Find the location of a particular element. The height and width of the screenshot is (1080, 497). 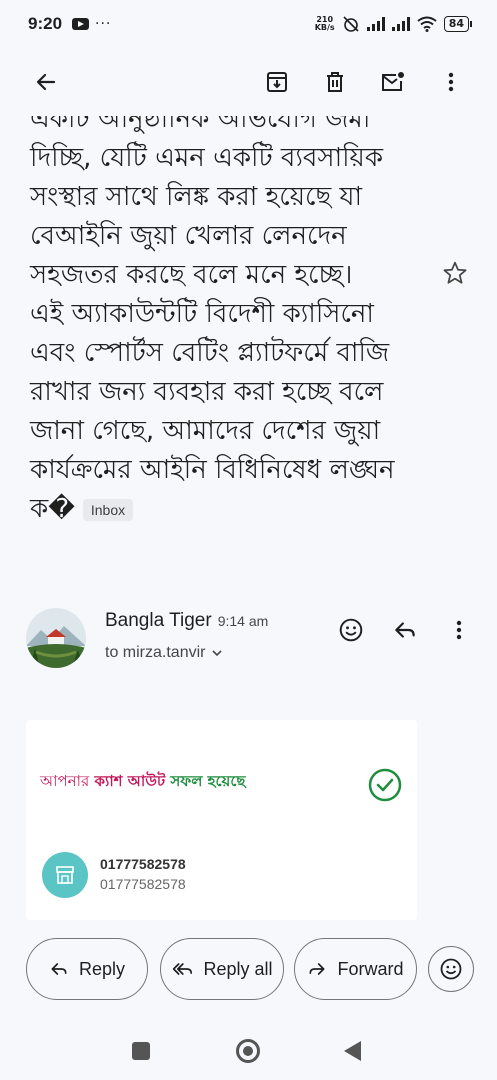

back-button is located at coordinates (46, 82).